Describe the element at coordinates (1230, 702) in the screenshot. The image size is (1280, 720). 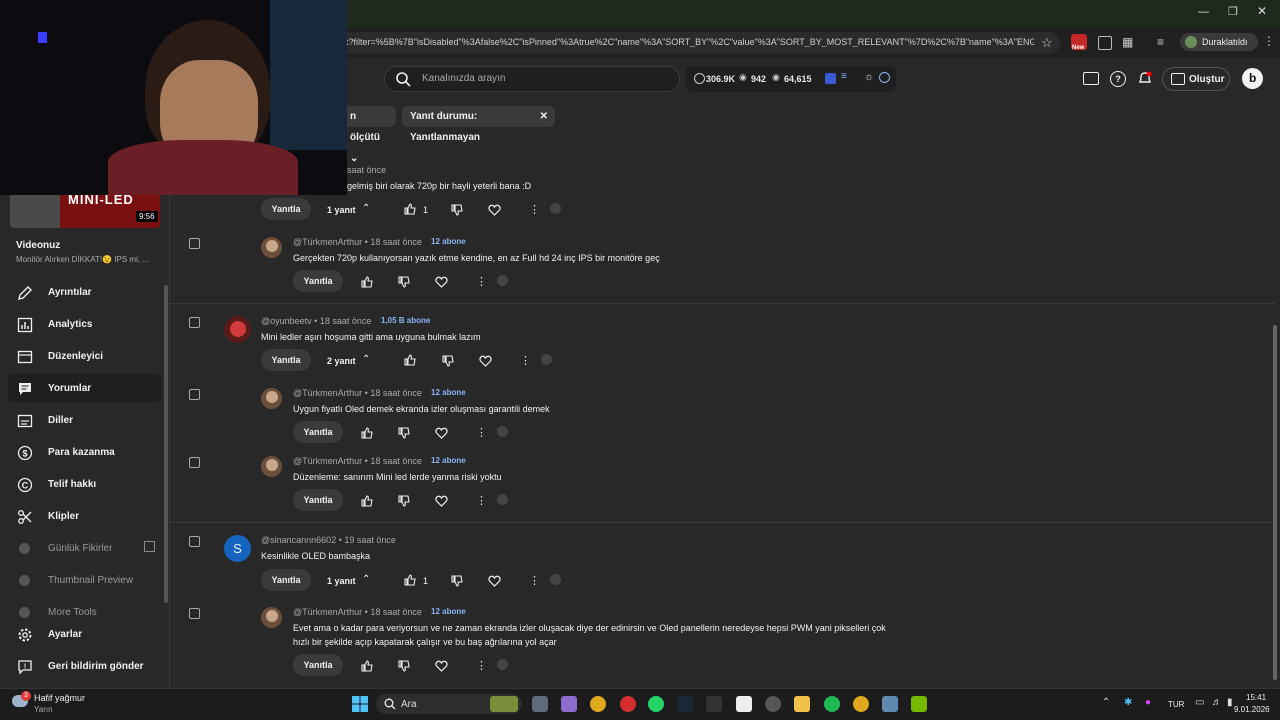
I see `battery-icon: ▮` at that location.